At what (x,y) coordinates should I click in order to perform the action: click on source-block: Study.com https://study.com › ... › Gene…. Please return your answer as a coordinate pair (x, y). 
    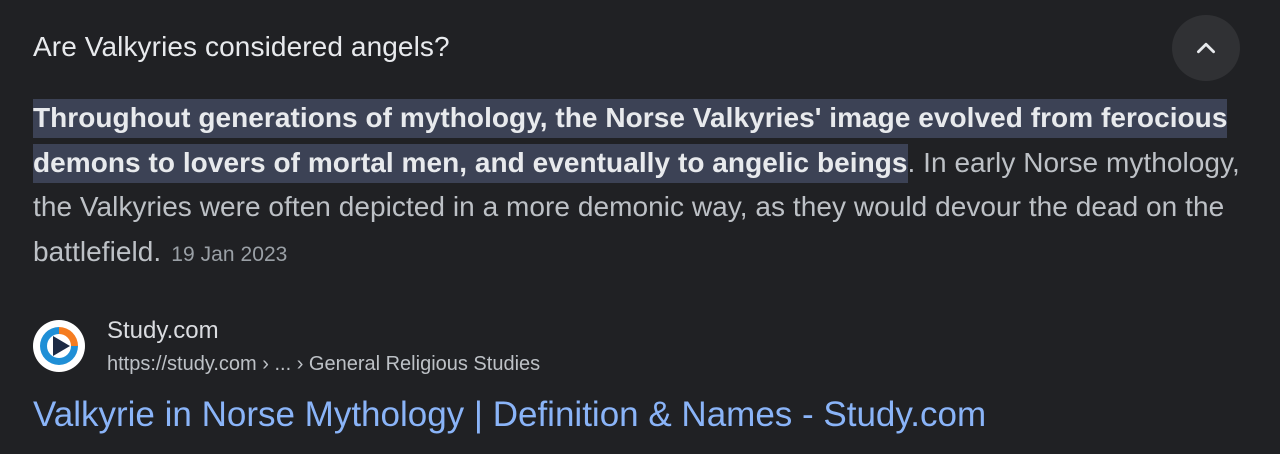
    Looking at the image, I should click on (383, 346).